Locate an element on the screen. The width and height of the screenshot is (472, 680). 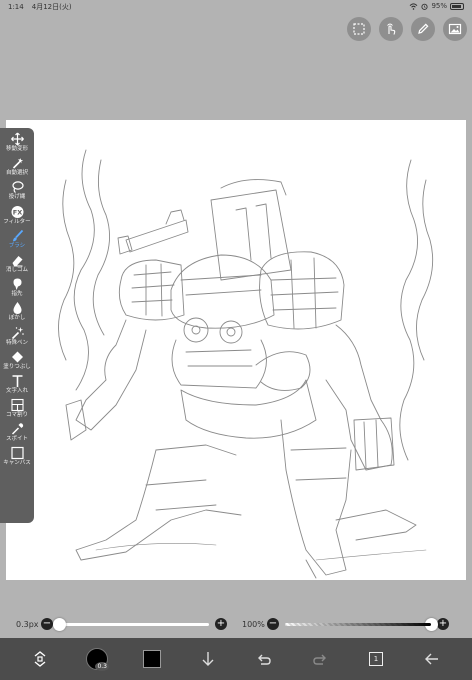
tool-label: 投げ縄 is located at coordinates (17, 197).